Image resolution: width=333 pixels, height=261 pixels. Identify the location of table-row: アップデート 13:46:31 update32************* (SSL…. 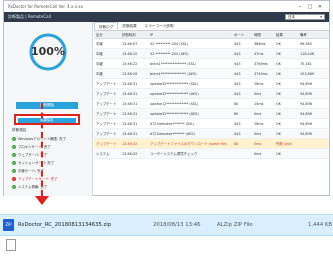
(211, 83).